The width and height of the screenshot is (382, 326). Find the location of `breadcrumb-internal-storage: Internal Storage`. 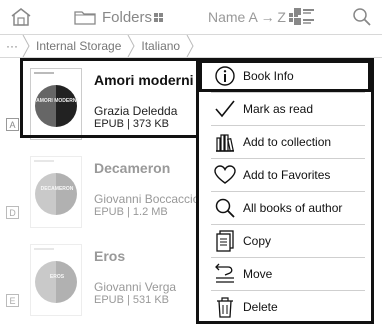

breadcrumb-internal-storage: Internal Storage is located at coordinates (78, 46).